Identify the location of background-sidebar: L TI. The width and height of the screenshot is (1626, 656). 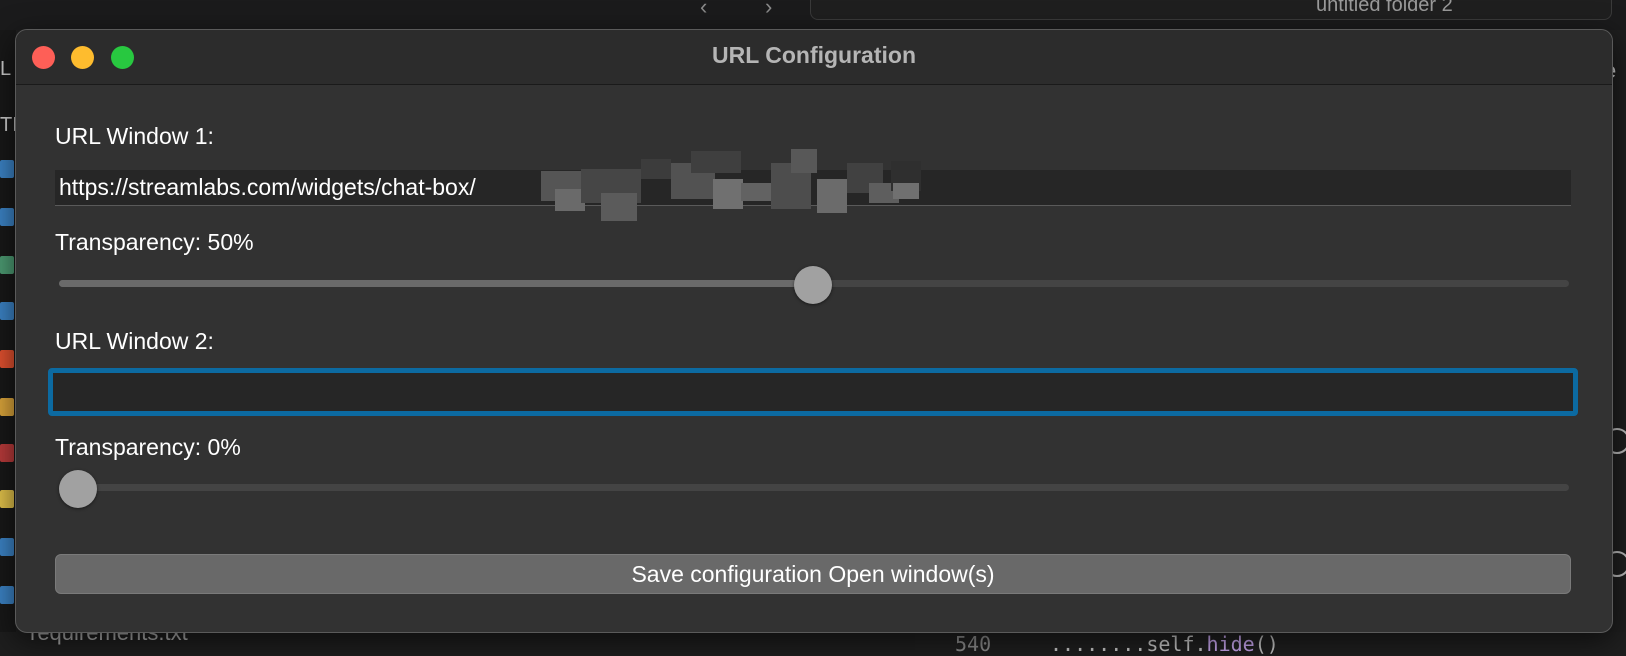
(9, 340).